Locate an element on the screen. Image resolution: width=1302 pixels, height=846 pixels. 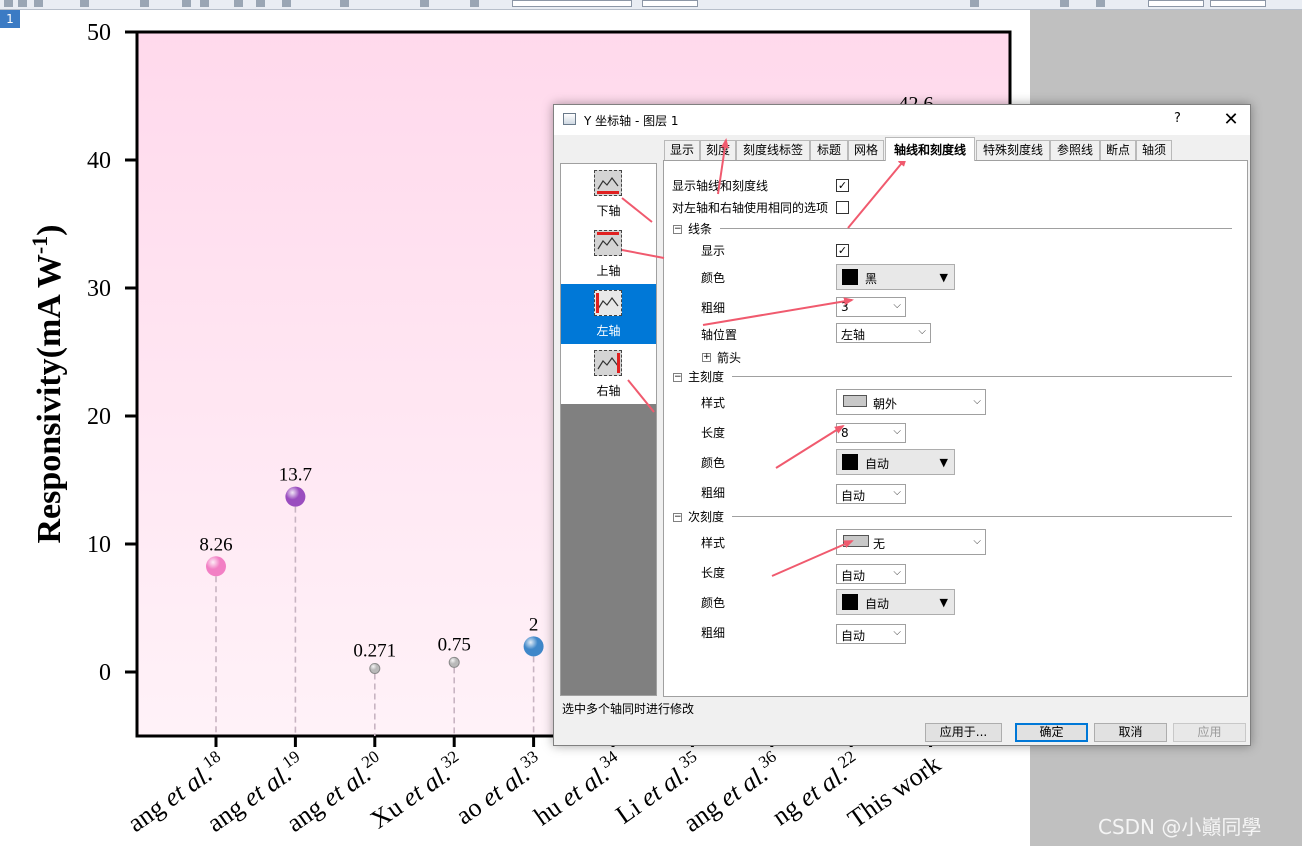
axis-item-top: 上轴 is located at coordinates (608, 254).